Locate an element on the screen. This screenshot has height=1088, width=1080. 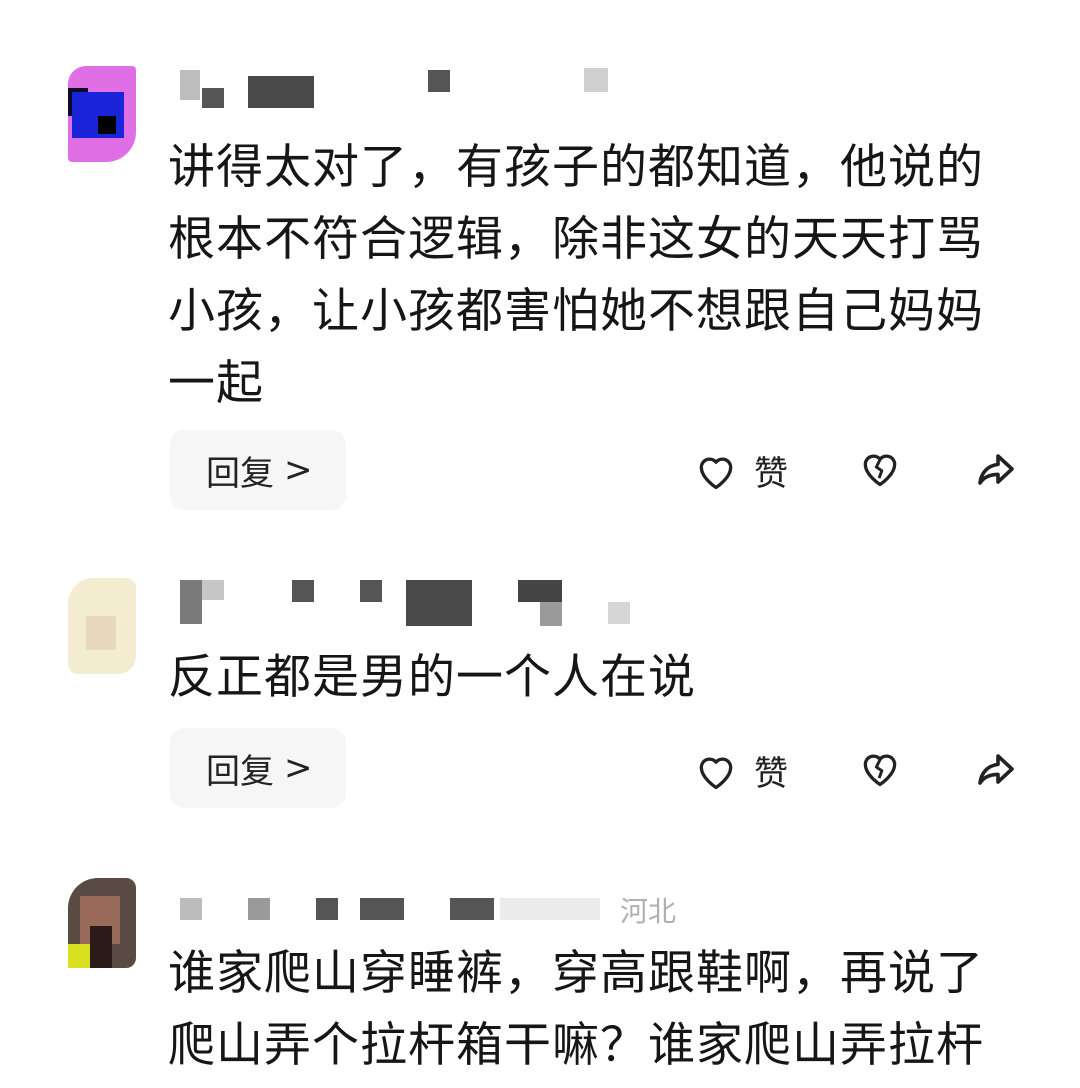
location-label: 河北 is located at coordinates (648, 911).